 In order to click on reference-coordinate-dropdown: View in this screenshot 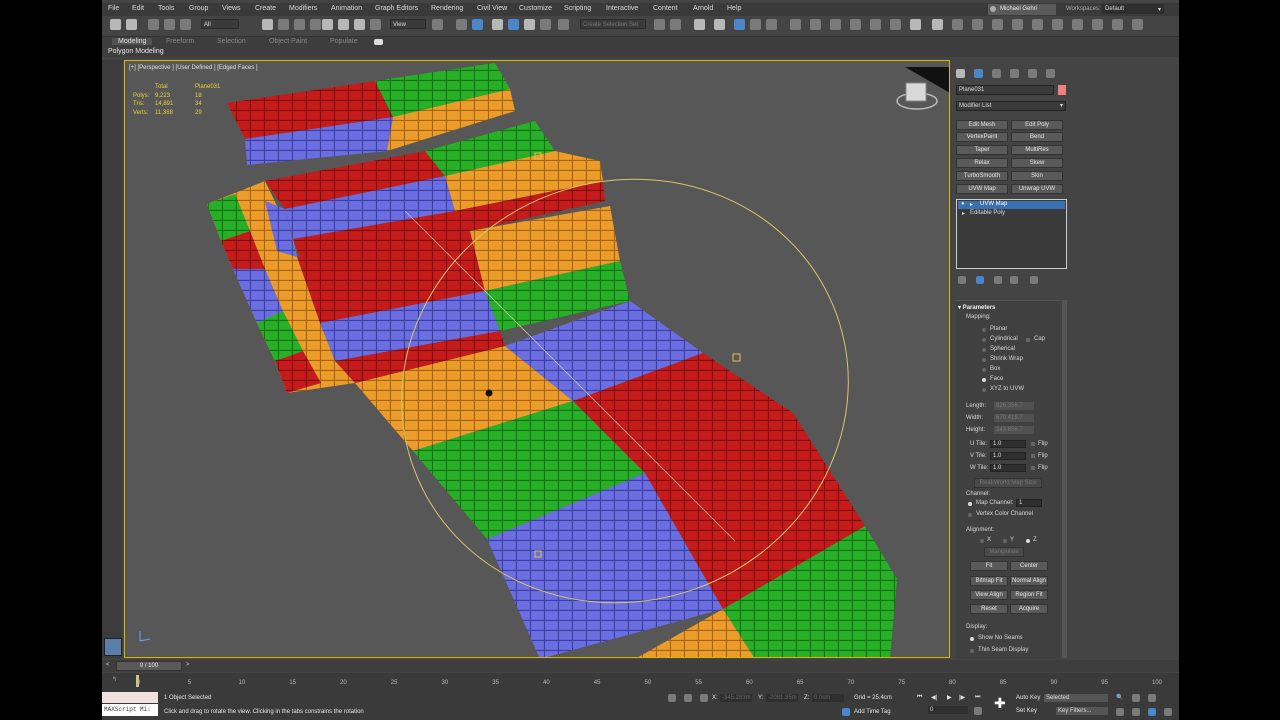, I will do `click(408, 24)`.